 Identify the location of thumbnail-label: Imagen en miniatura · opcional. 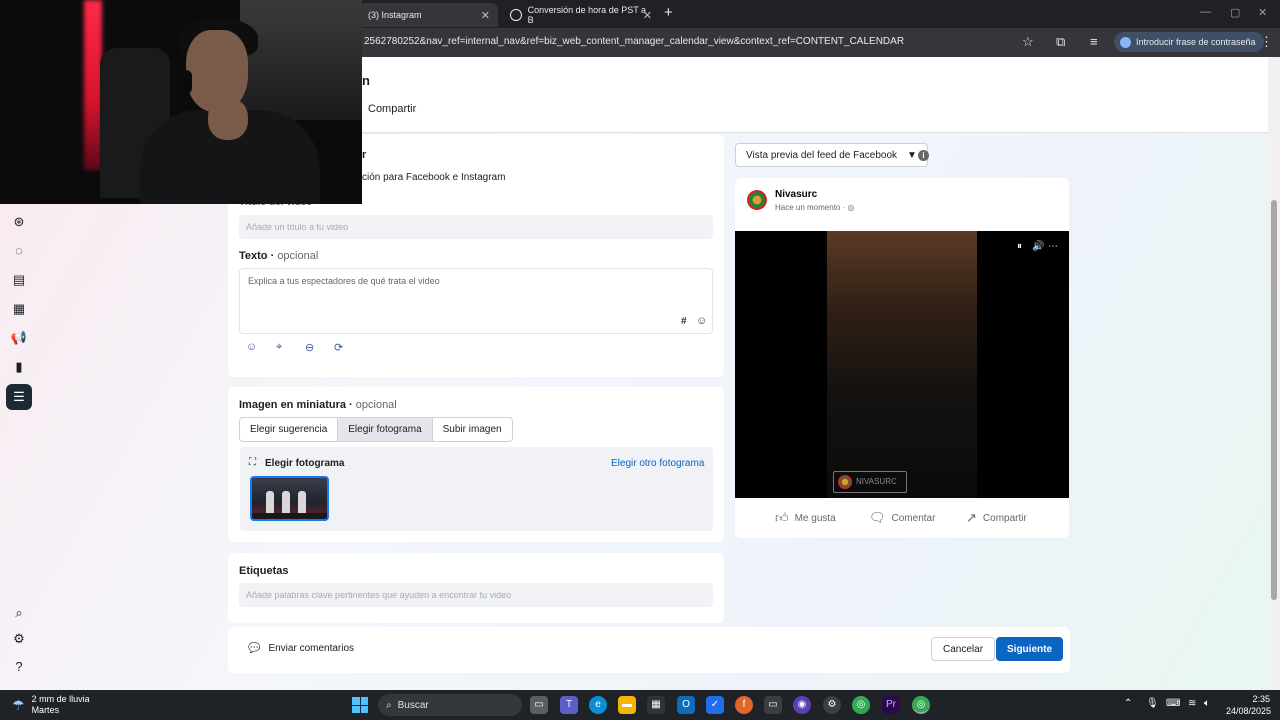
(318, 405).